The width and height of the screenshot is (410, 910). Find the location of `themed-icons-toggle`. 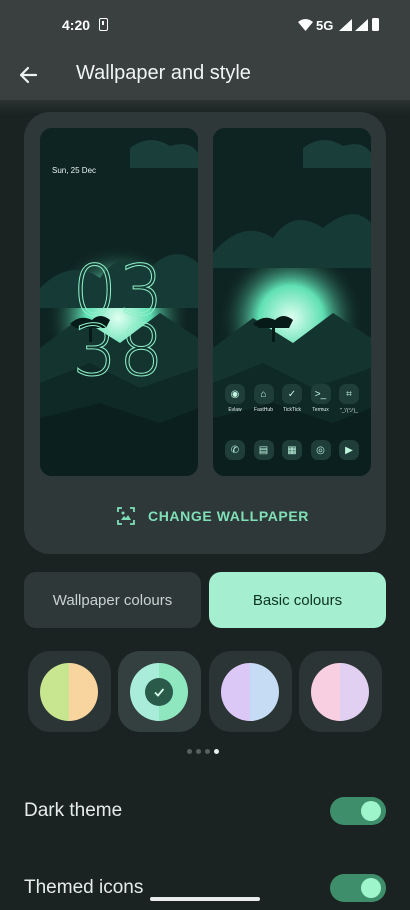

themed-icons-toggle is located at coordinates (358, 888).